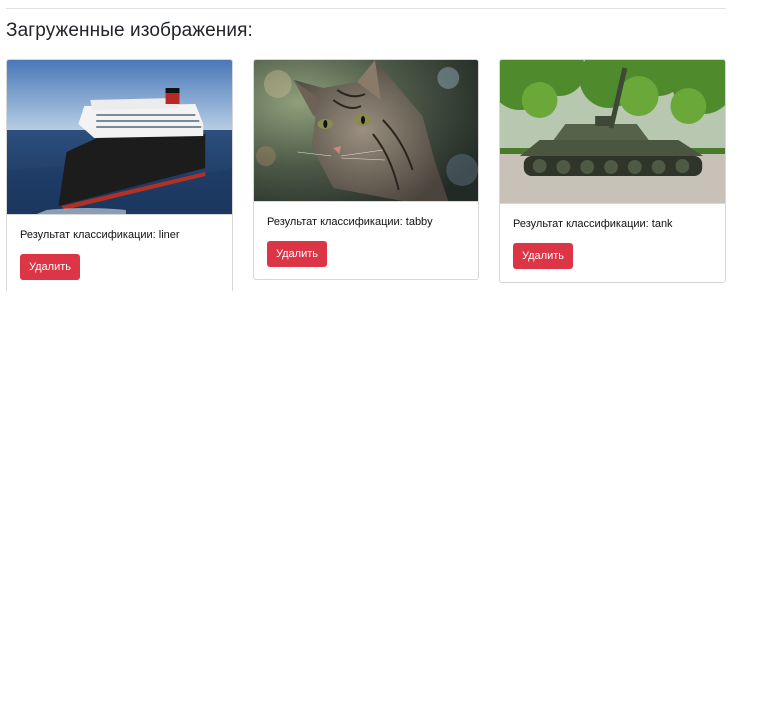  Describe the element at coordinates (366, 8) in the screenshot. I see `top-divider` at that location.